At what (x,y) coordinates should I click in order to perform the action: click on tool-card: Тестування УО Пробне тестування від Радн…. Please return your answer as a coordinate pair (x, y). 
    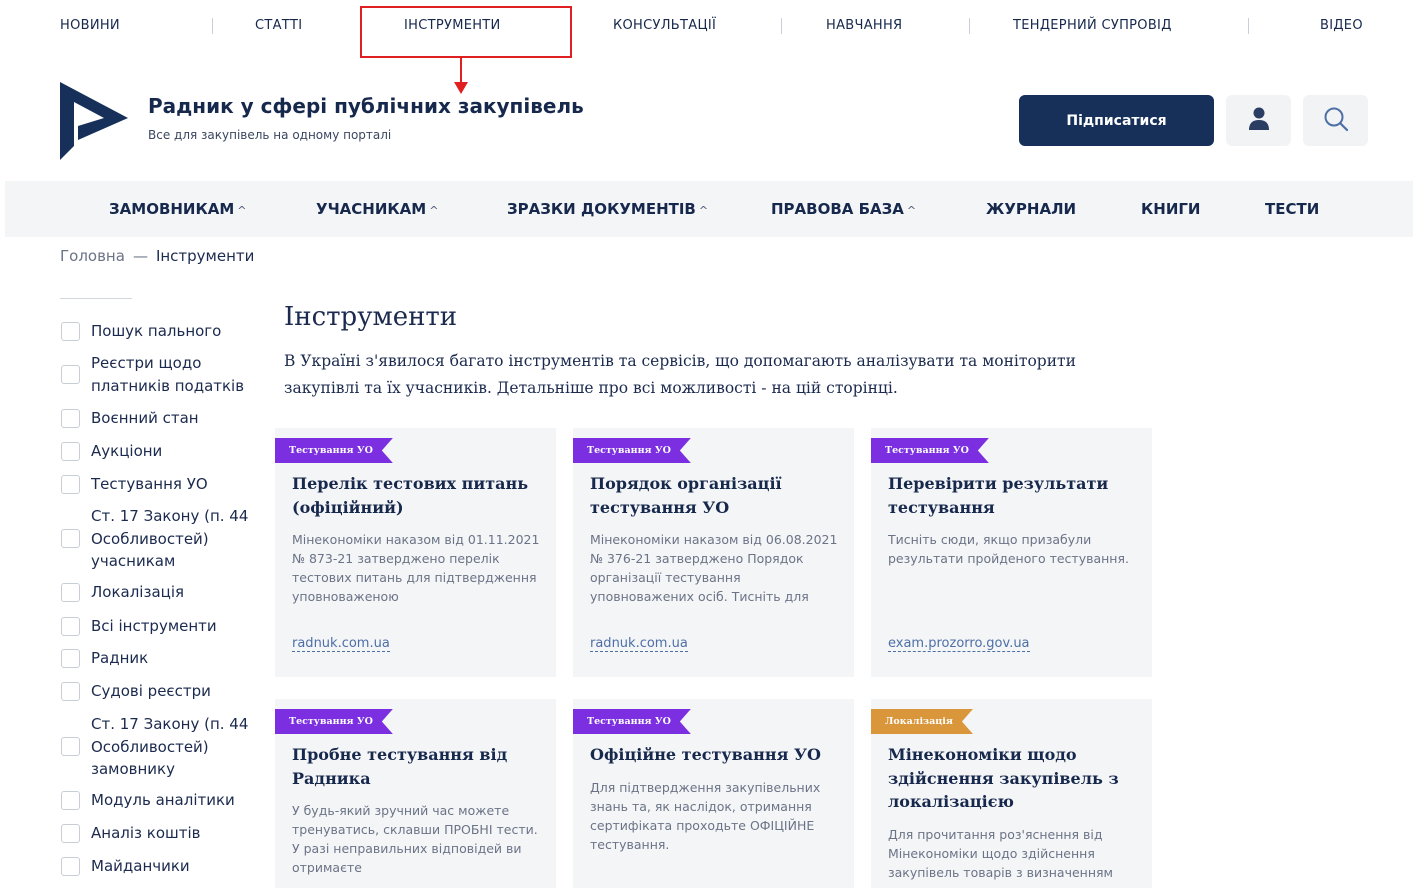
    Looking at the image, I should click on (415, 793).